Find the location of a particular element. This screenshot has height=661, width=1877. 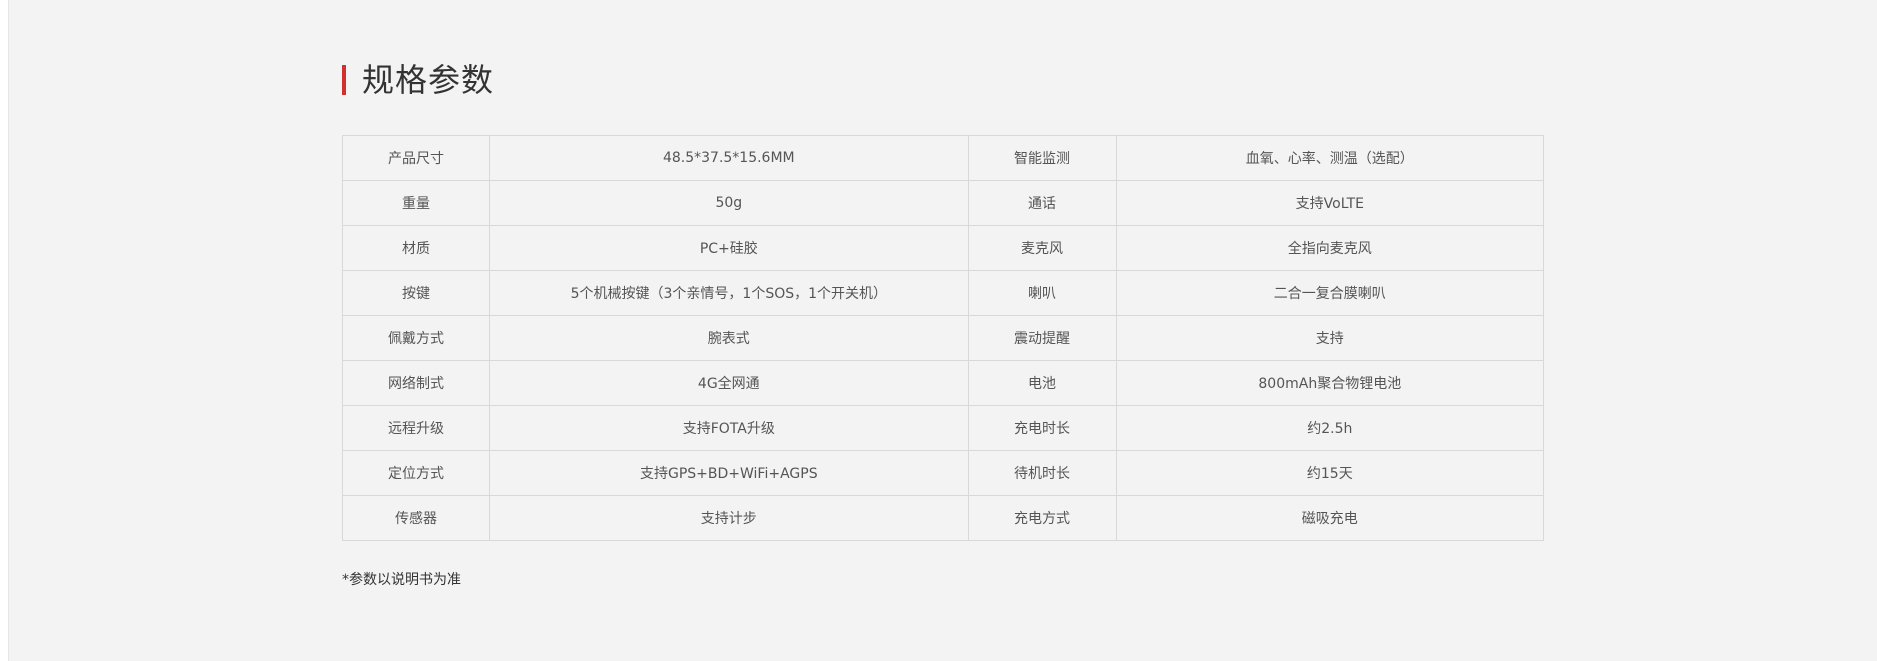

table-row: 重量 50g 通话 支持VoLTE is located at coordinates (943, 203).